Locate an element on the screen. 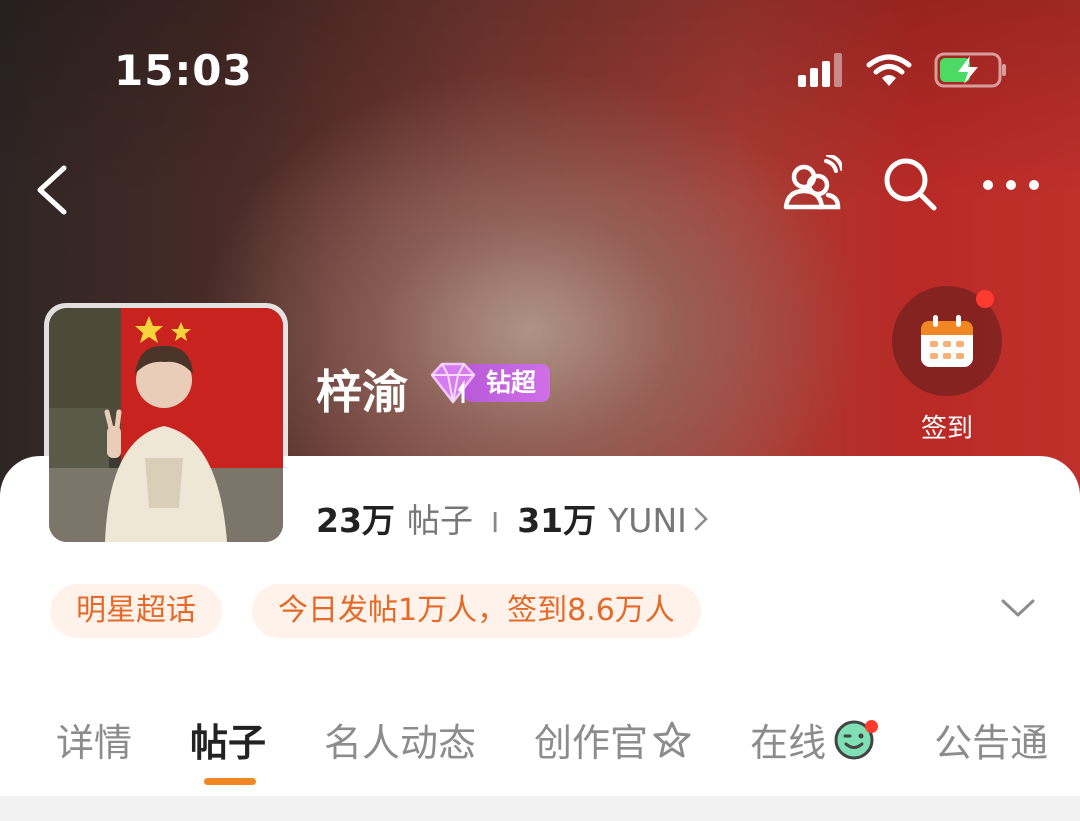  fans-label: YUNI is located at coordinates (647, 520).